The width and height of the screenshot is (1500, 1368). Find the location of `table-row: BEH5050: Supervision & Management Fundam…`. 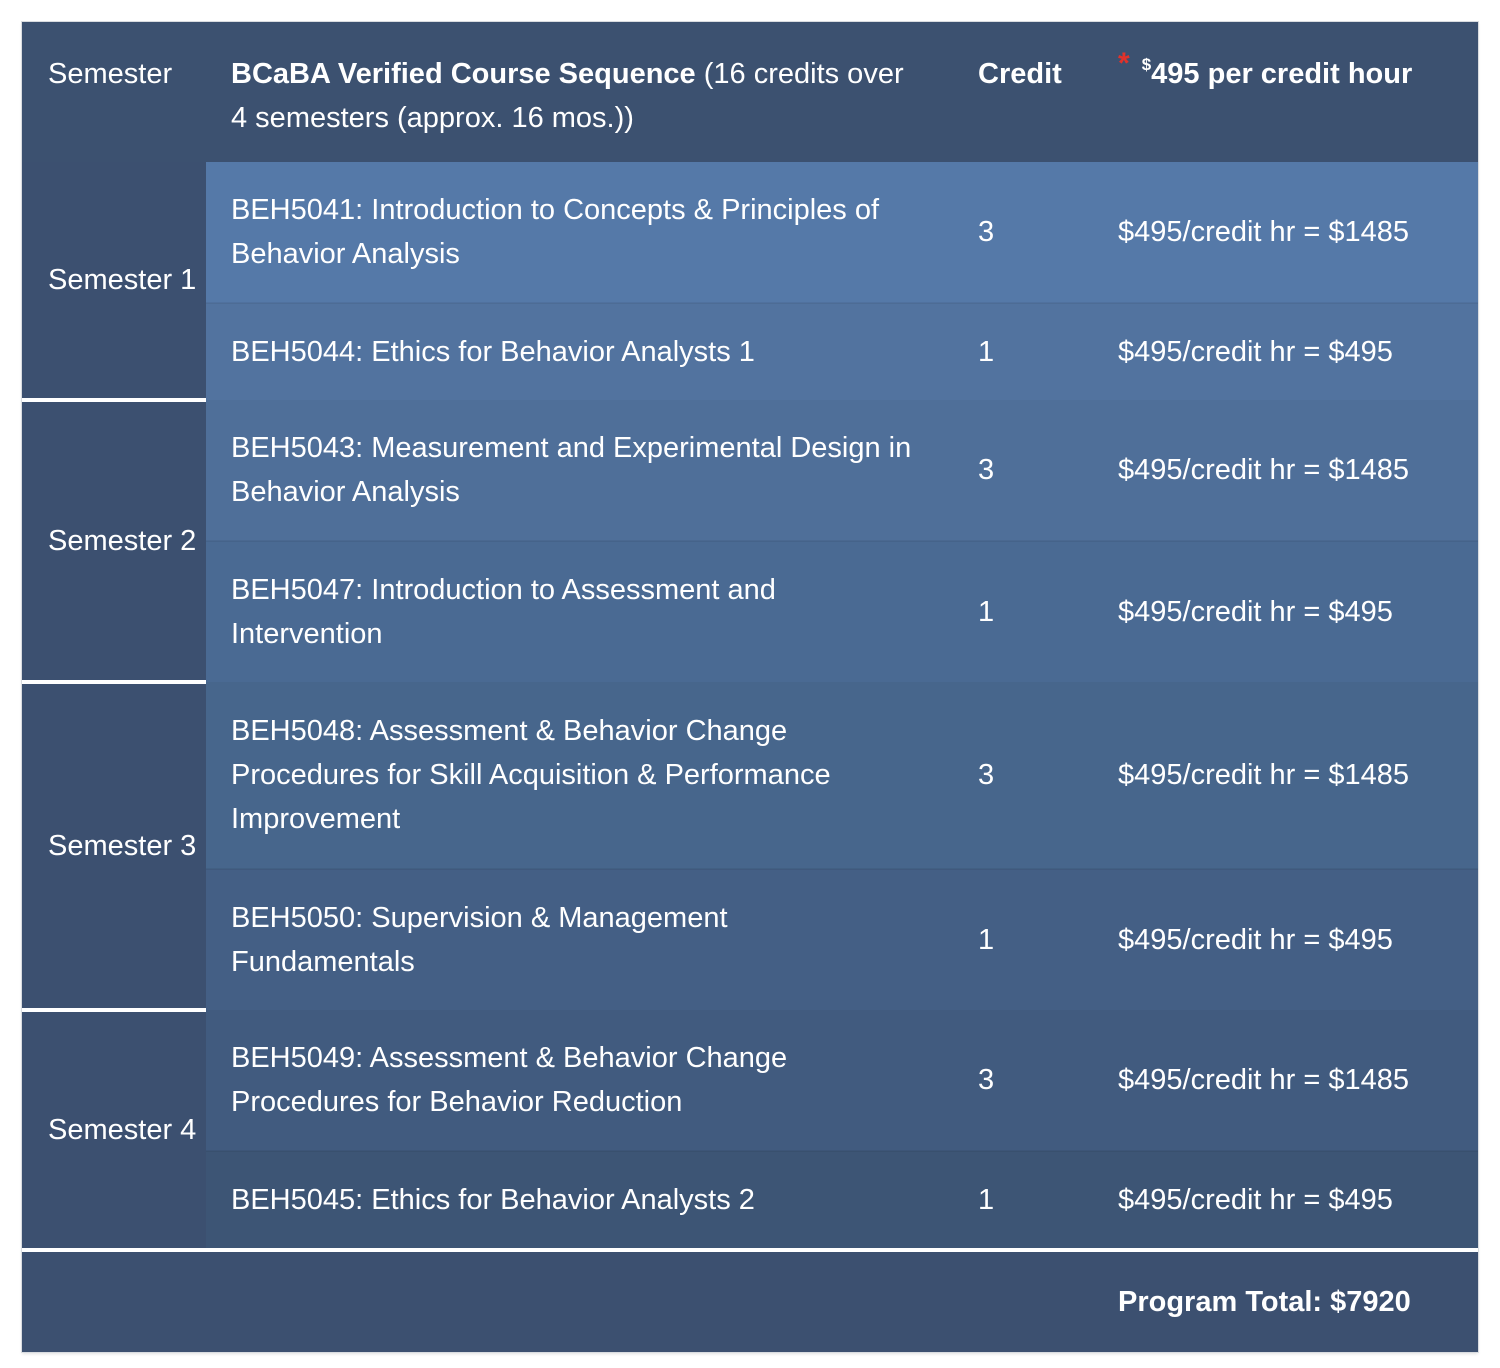

table-row: BEH5050: Supervision & Management Fundam… is located at coordinates (750, 939).